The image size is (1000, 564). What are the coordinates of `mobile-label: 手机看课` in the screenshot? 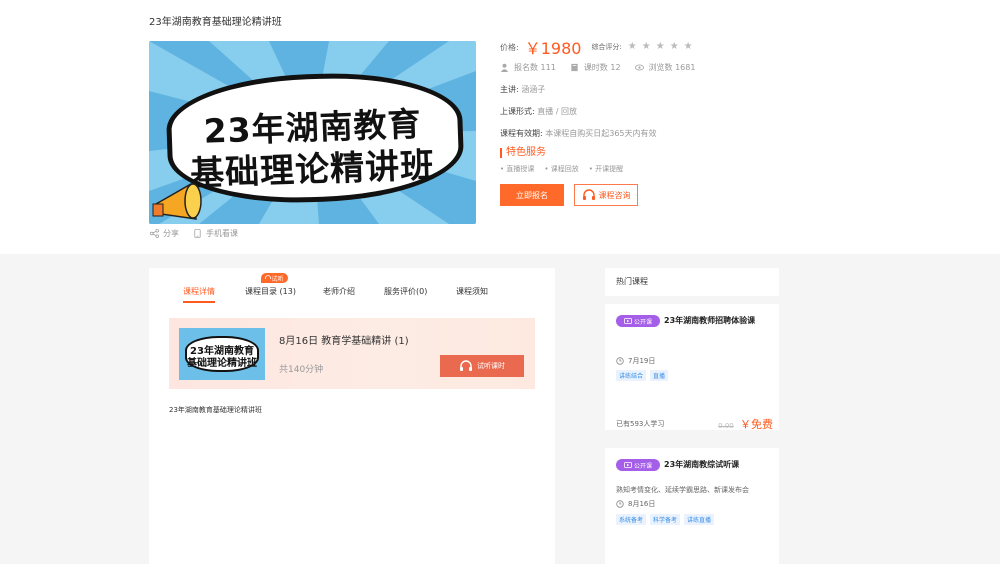 It's located at (222, 233).